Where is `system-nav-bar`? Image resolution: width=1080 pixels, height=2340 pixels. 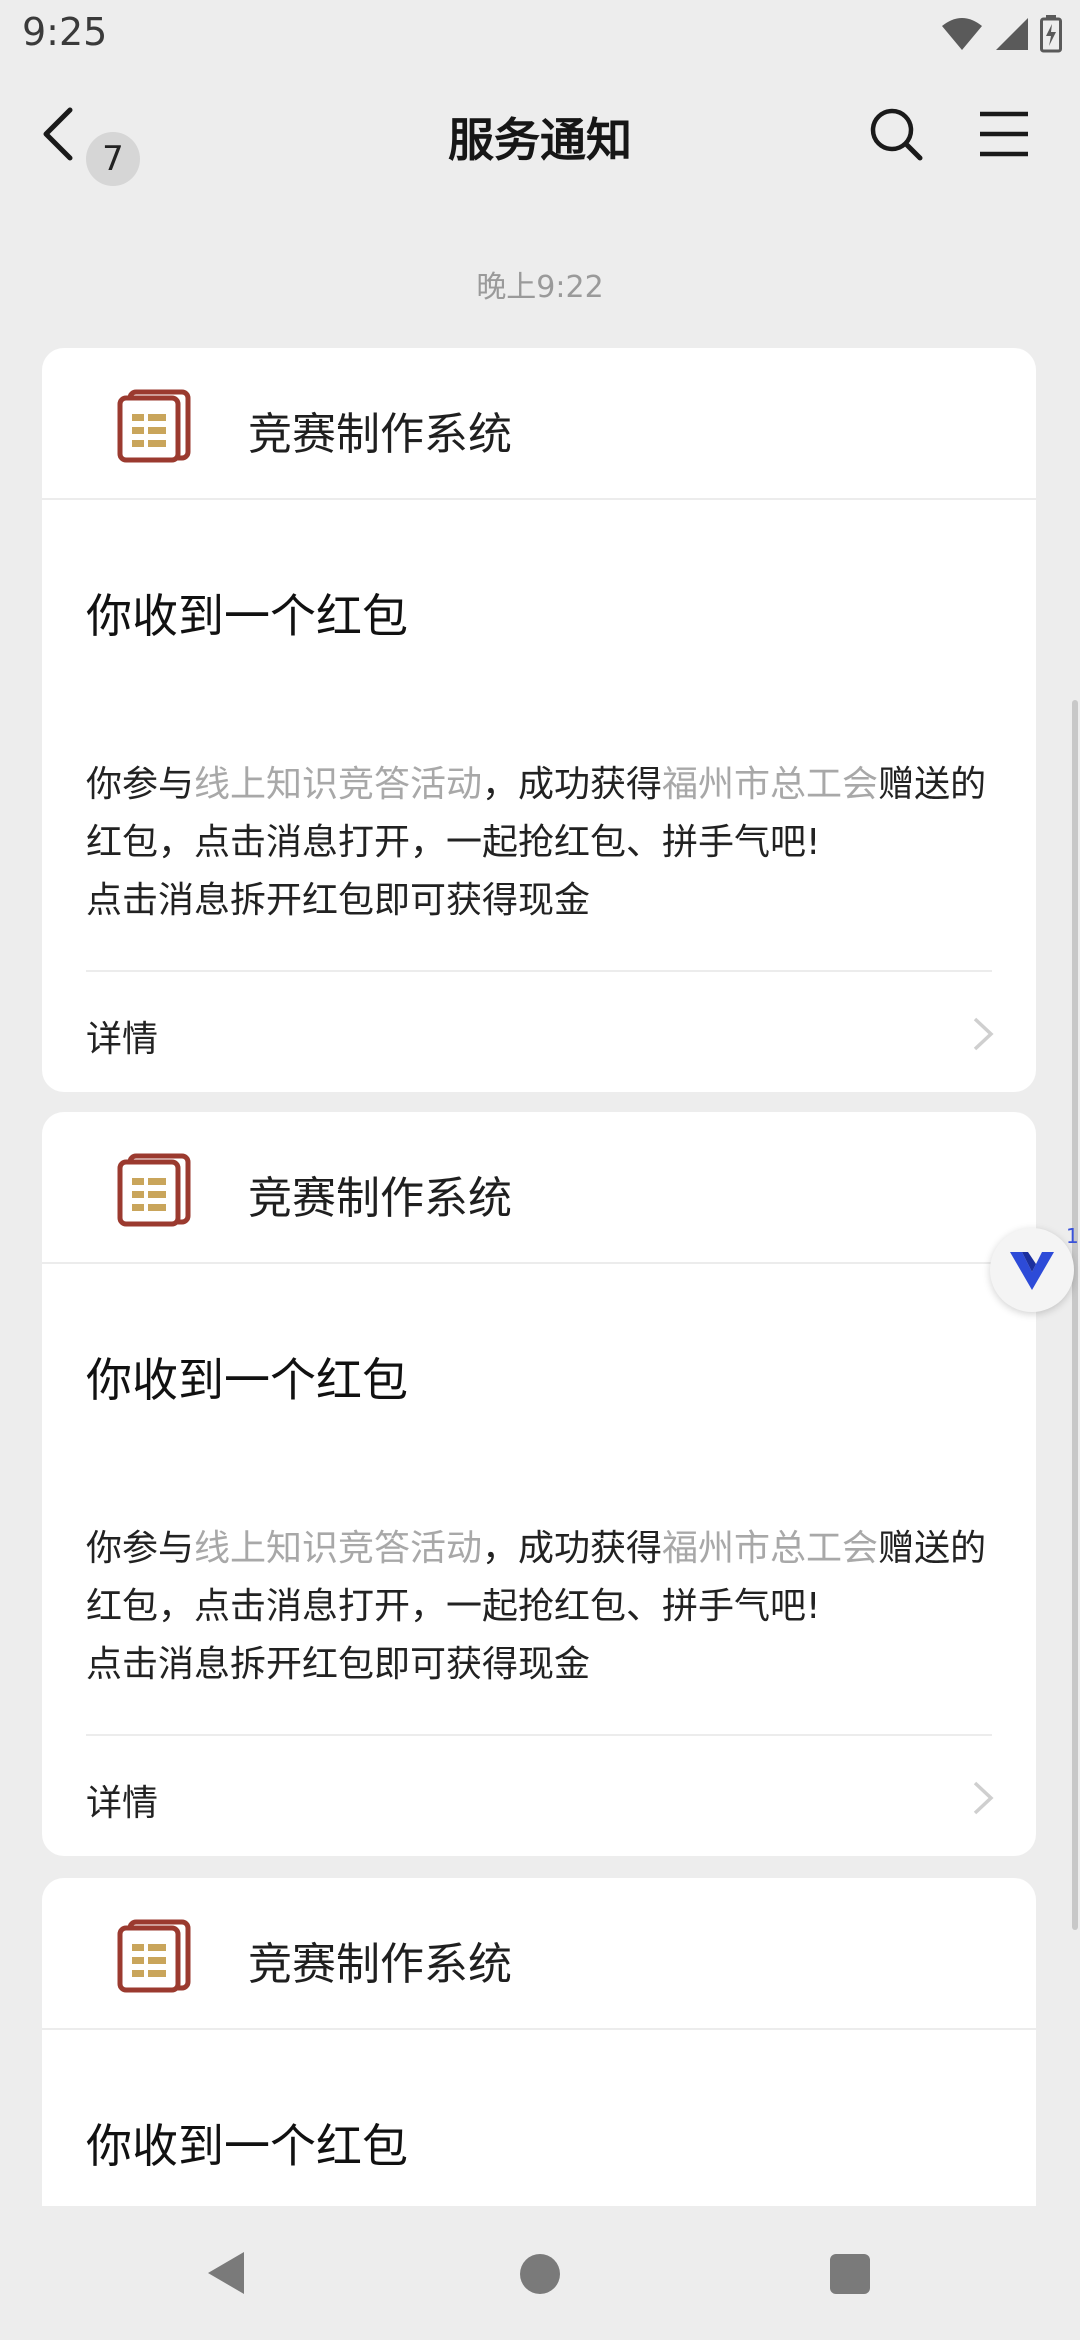 system-nav-bar is located at coordinates (540, 2273).